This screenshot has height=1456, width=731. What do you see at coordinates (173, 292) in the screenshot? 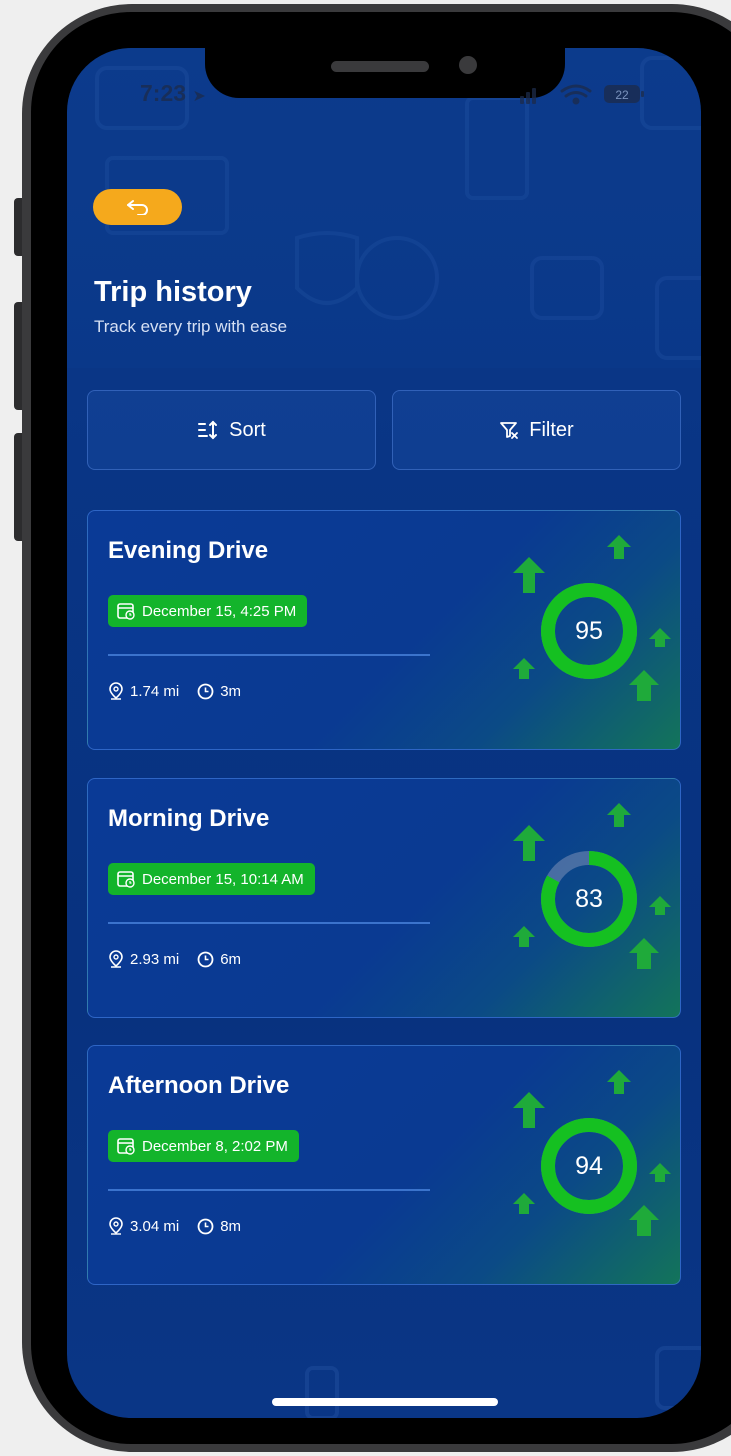
I see `page-title: Trip history` at bounding box center [173, 292].